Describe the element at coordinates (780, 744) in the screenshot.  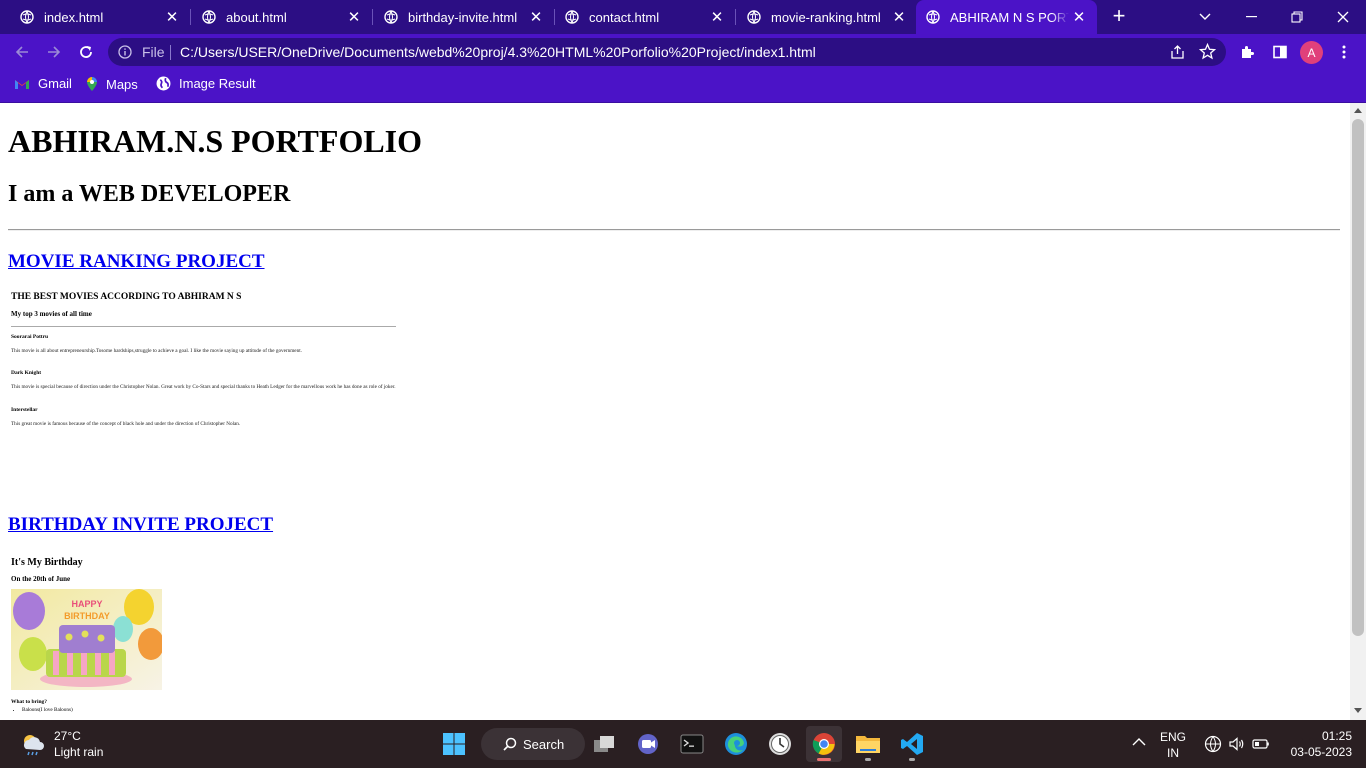
I see `clock-app-button` at that location.